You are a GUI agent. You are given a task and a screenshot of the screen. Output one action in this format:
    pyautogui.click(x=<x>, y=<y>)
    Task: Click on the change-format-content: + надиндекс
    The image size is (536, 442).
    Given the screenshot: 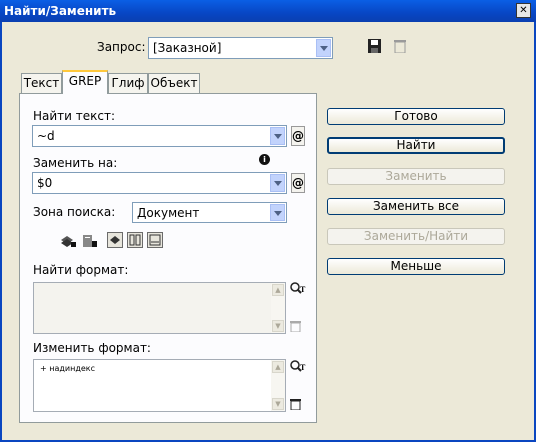 What is the action you would take?
    pyautogui.click(x=68, y=368)
    